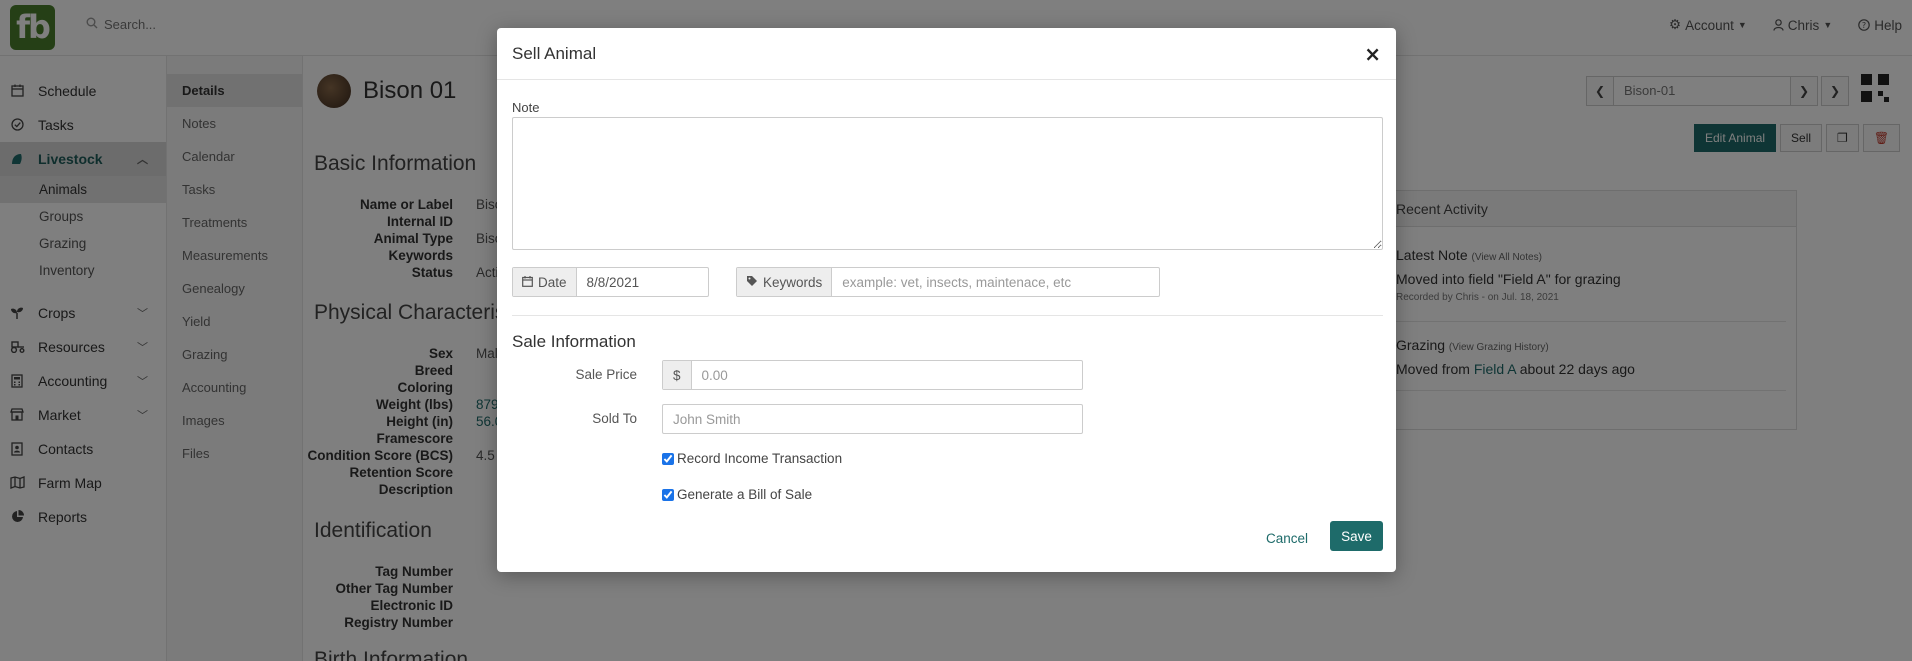 The width and height of the screenshot is (1912, 661). Describe the element at coordinates (745, 494) in the screenshot. I see `bill-of-sale-label: Generate a Bill of Sale` at that location.